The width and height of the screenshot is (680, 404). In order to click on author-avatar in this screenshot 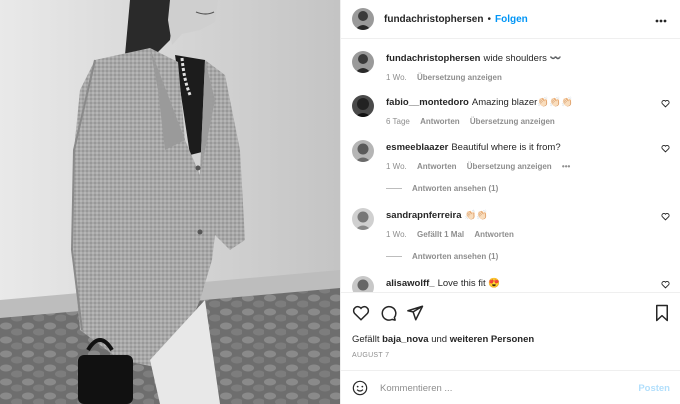, I will do `click(363, 19)`.